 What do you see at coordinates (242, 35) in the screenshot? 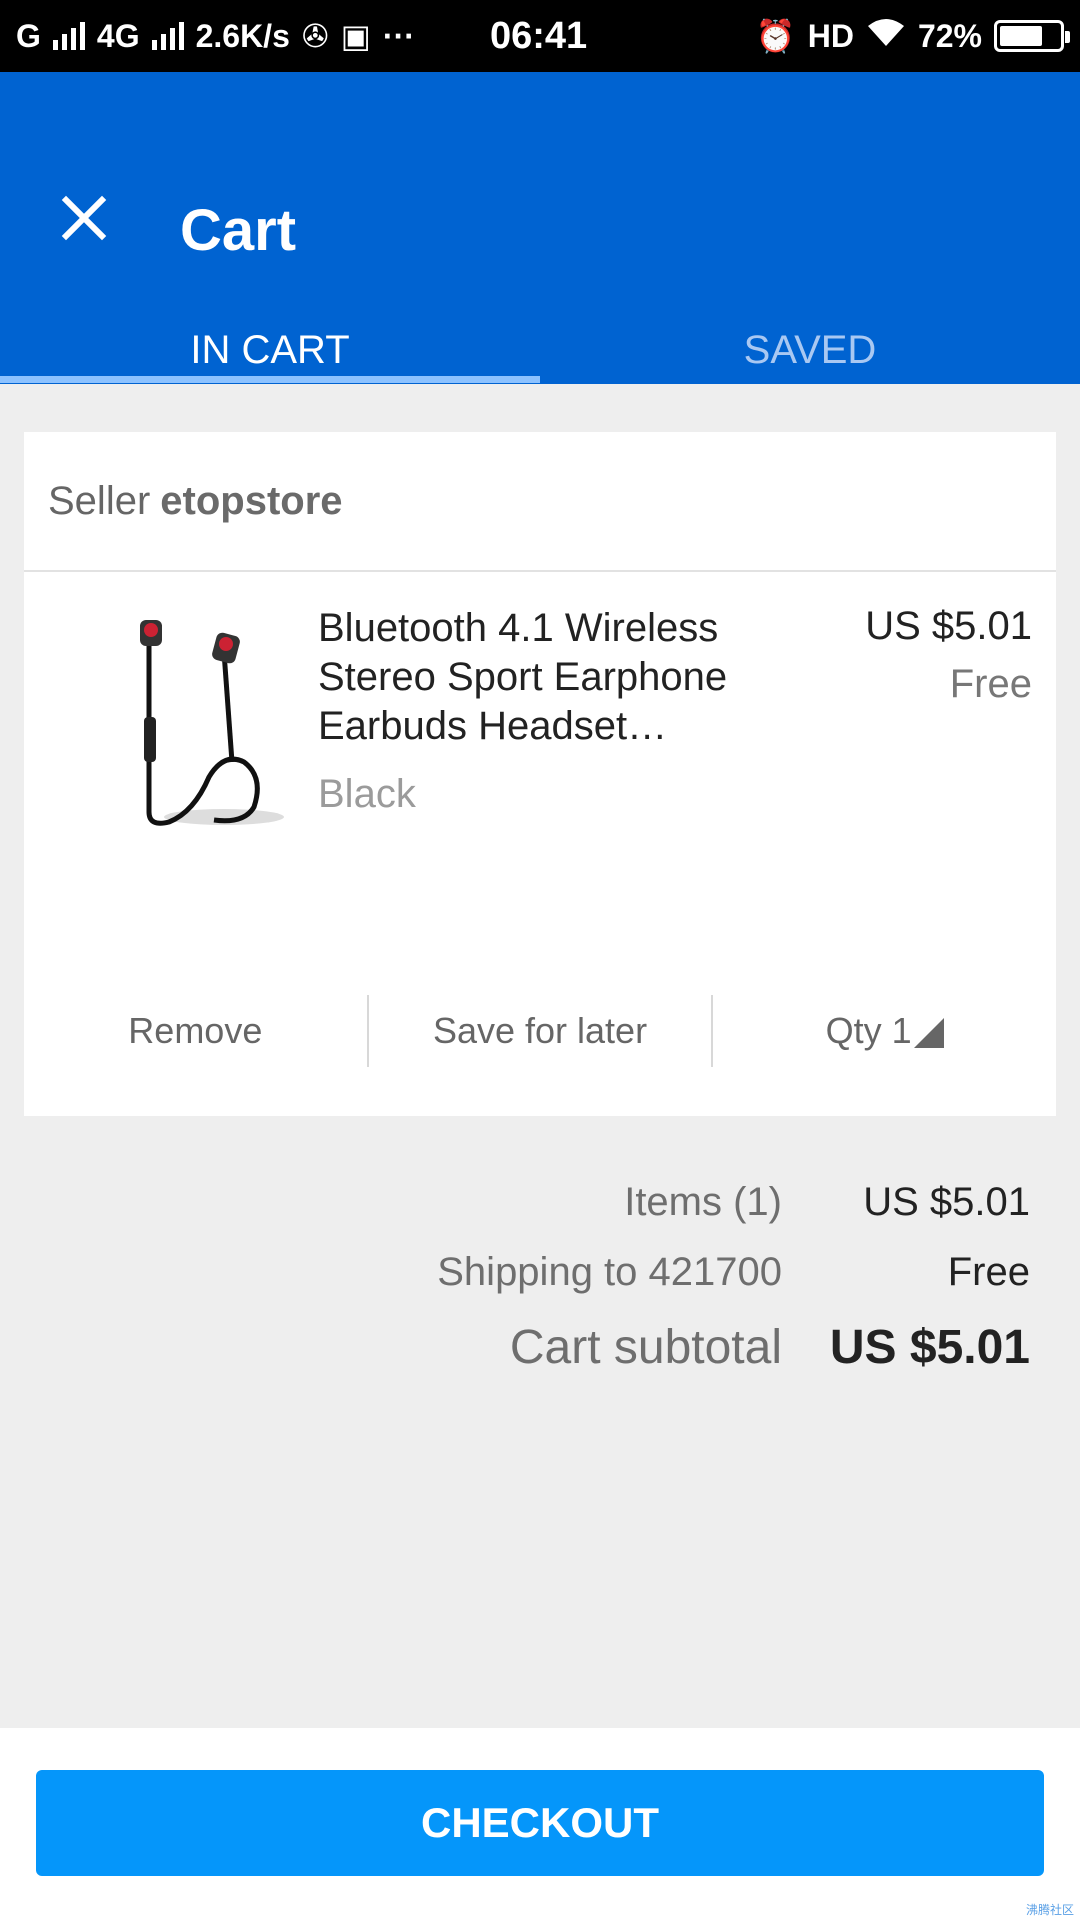
I see `network-speed: 2.6K/s` at bounding box center [242, 35].